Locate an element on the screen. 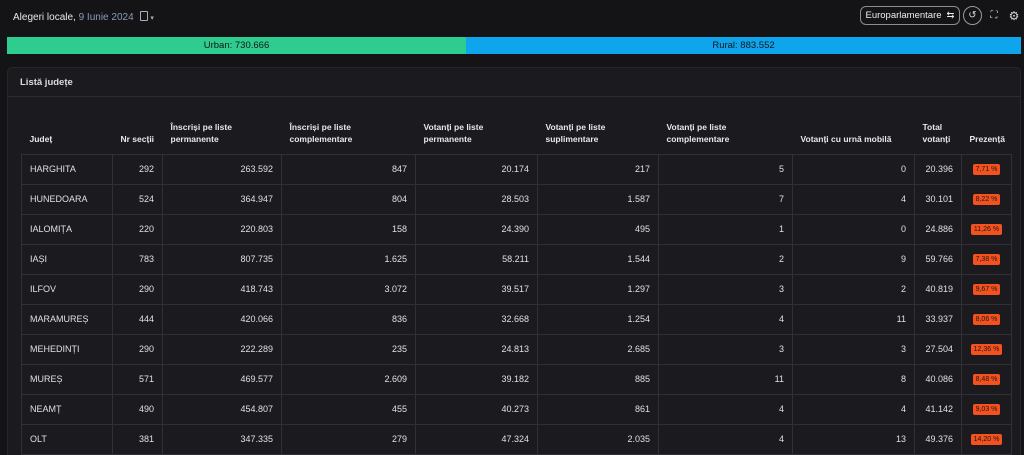 This screenshot has height=455, width=1024. column-header: Votanți pe liste complementare is located at coordinates (726, 135).